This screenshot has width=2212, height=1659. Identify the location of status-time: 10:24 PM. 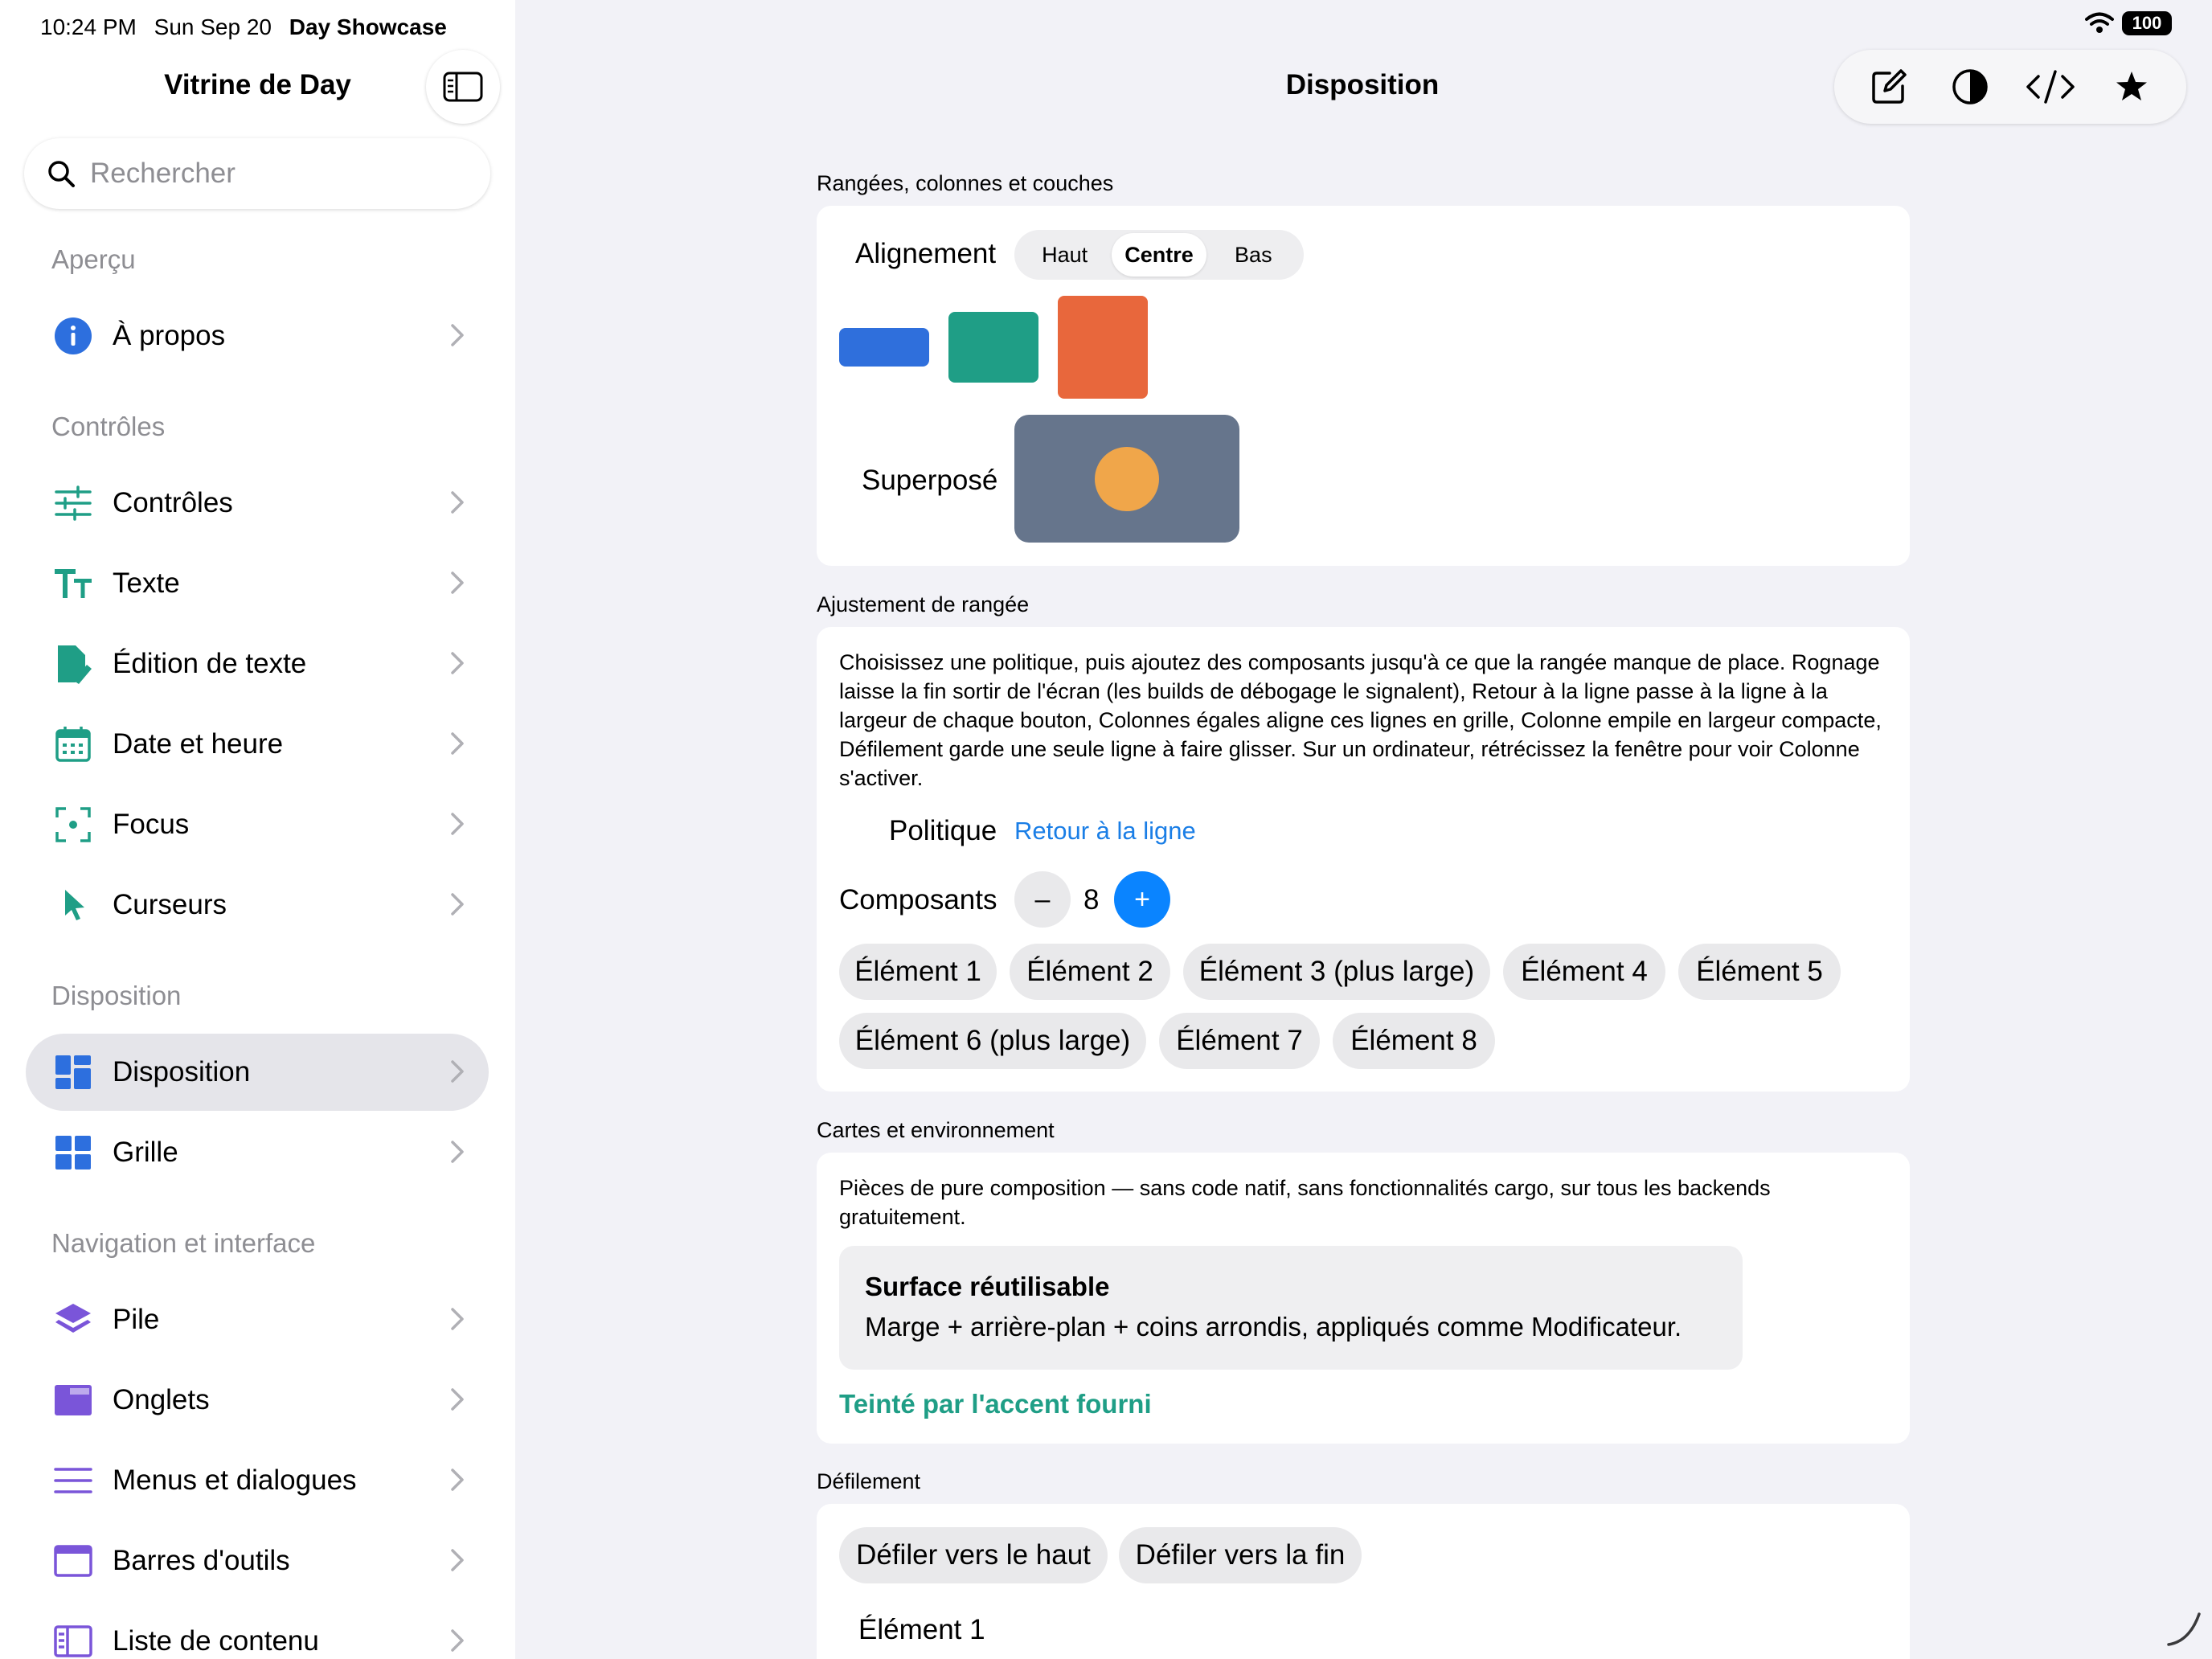
(88, 26).